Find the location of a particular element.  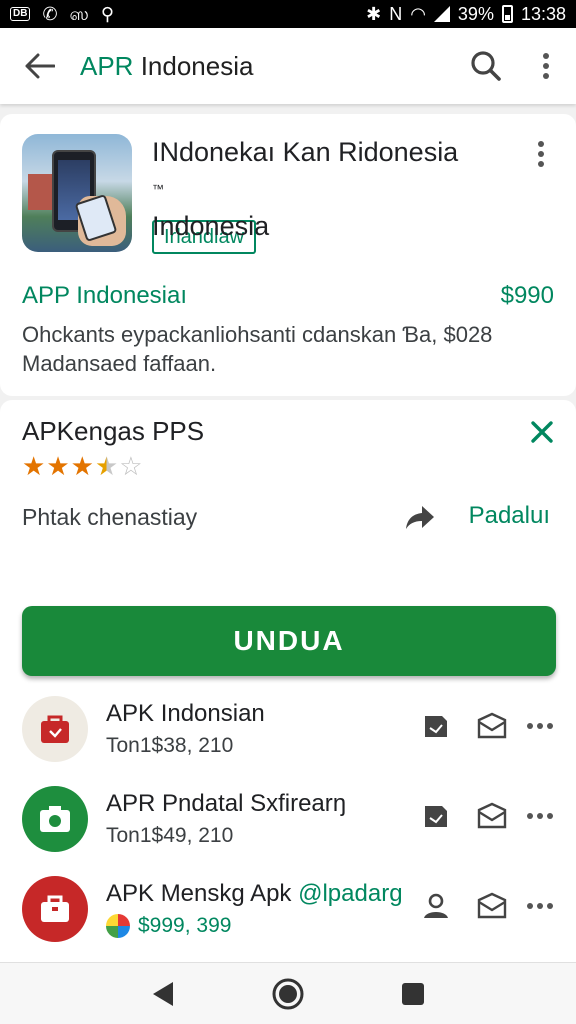

camera-icon is located at coordinates (55, 819).